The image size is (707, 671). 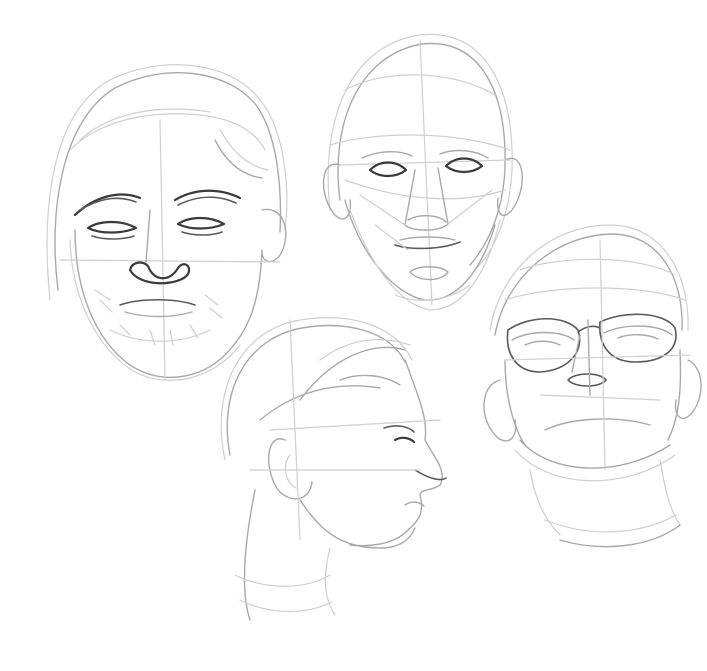 What do you see at coordinates (592, 386) in the screenshot?
I see `glasses-man-sketch` at bounding box center [592, 386].